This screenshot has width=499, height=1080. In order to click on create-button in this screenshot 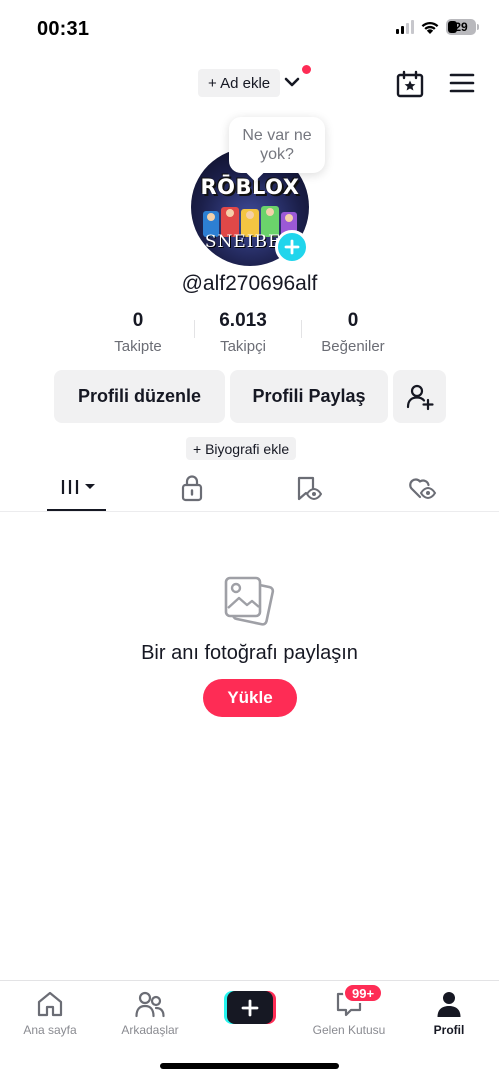, I will do `click(250, 1007)`.